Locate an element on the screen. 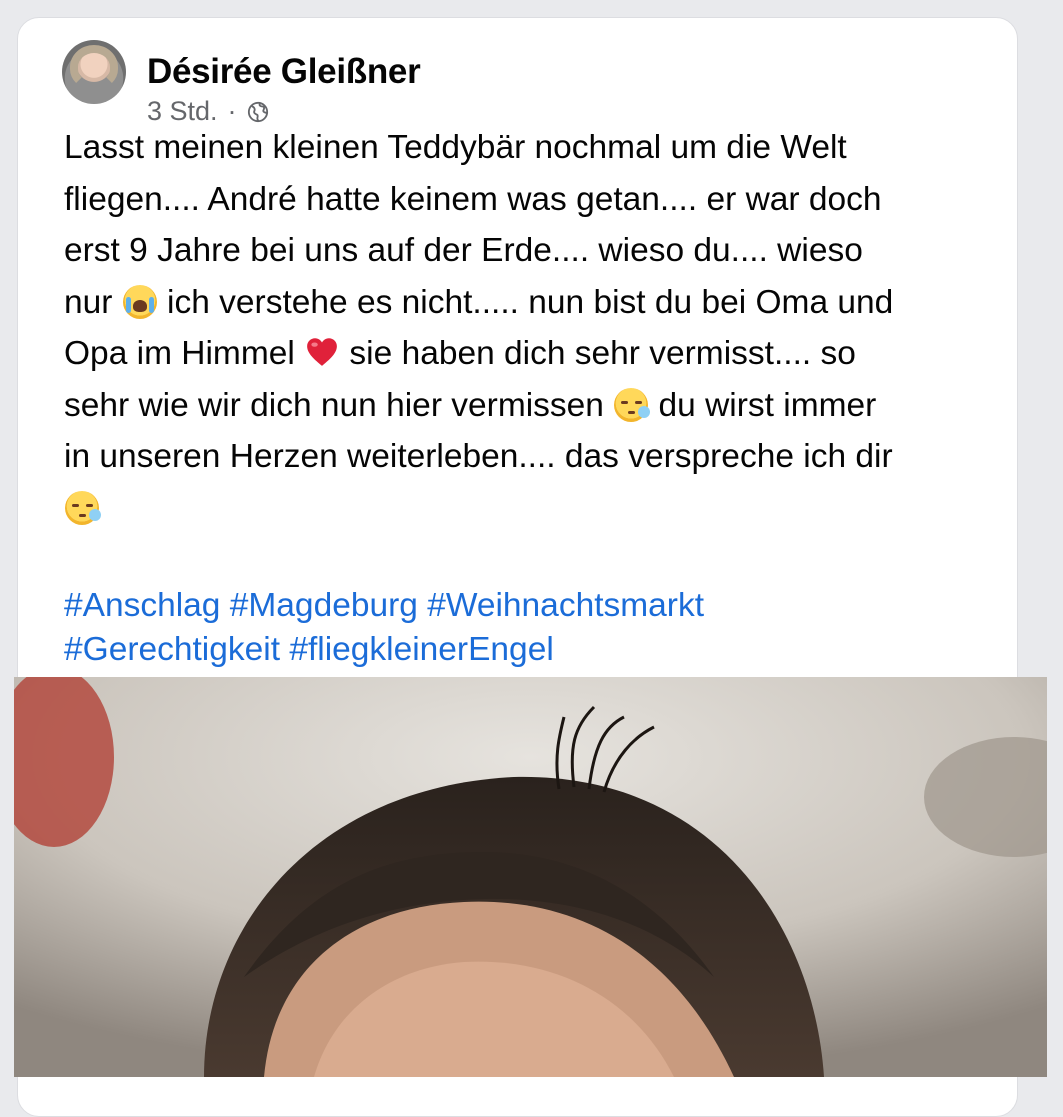 The height and width of the screenshot is (1117, 1063). author-avatar is located at coordinates (94, 72).